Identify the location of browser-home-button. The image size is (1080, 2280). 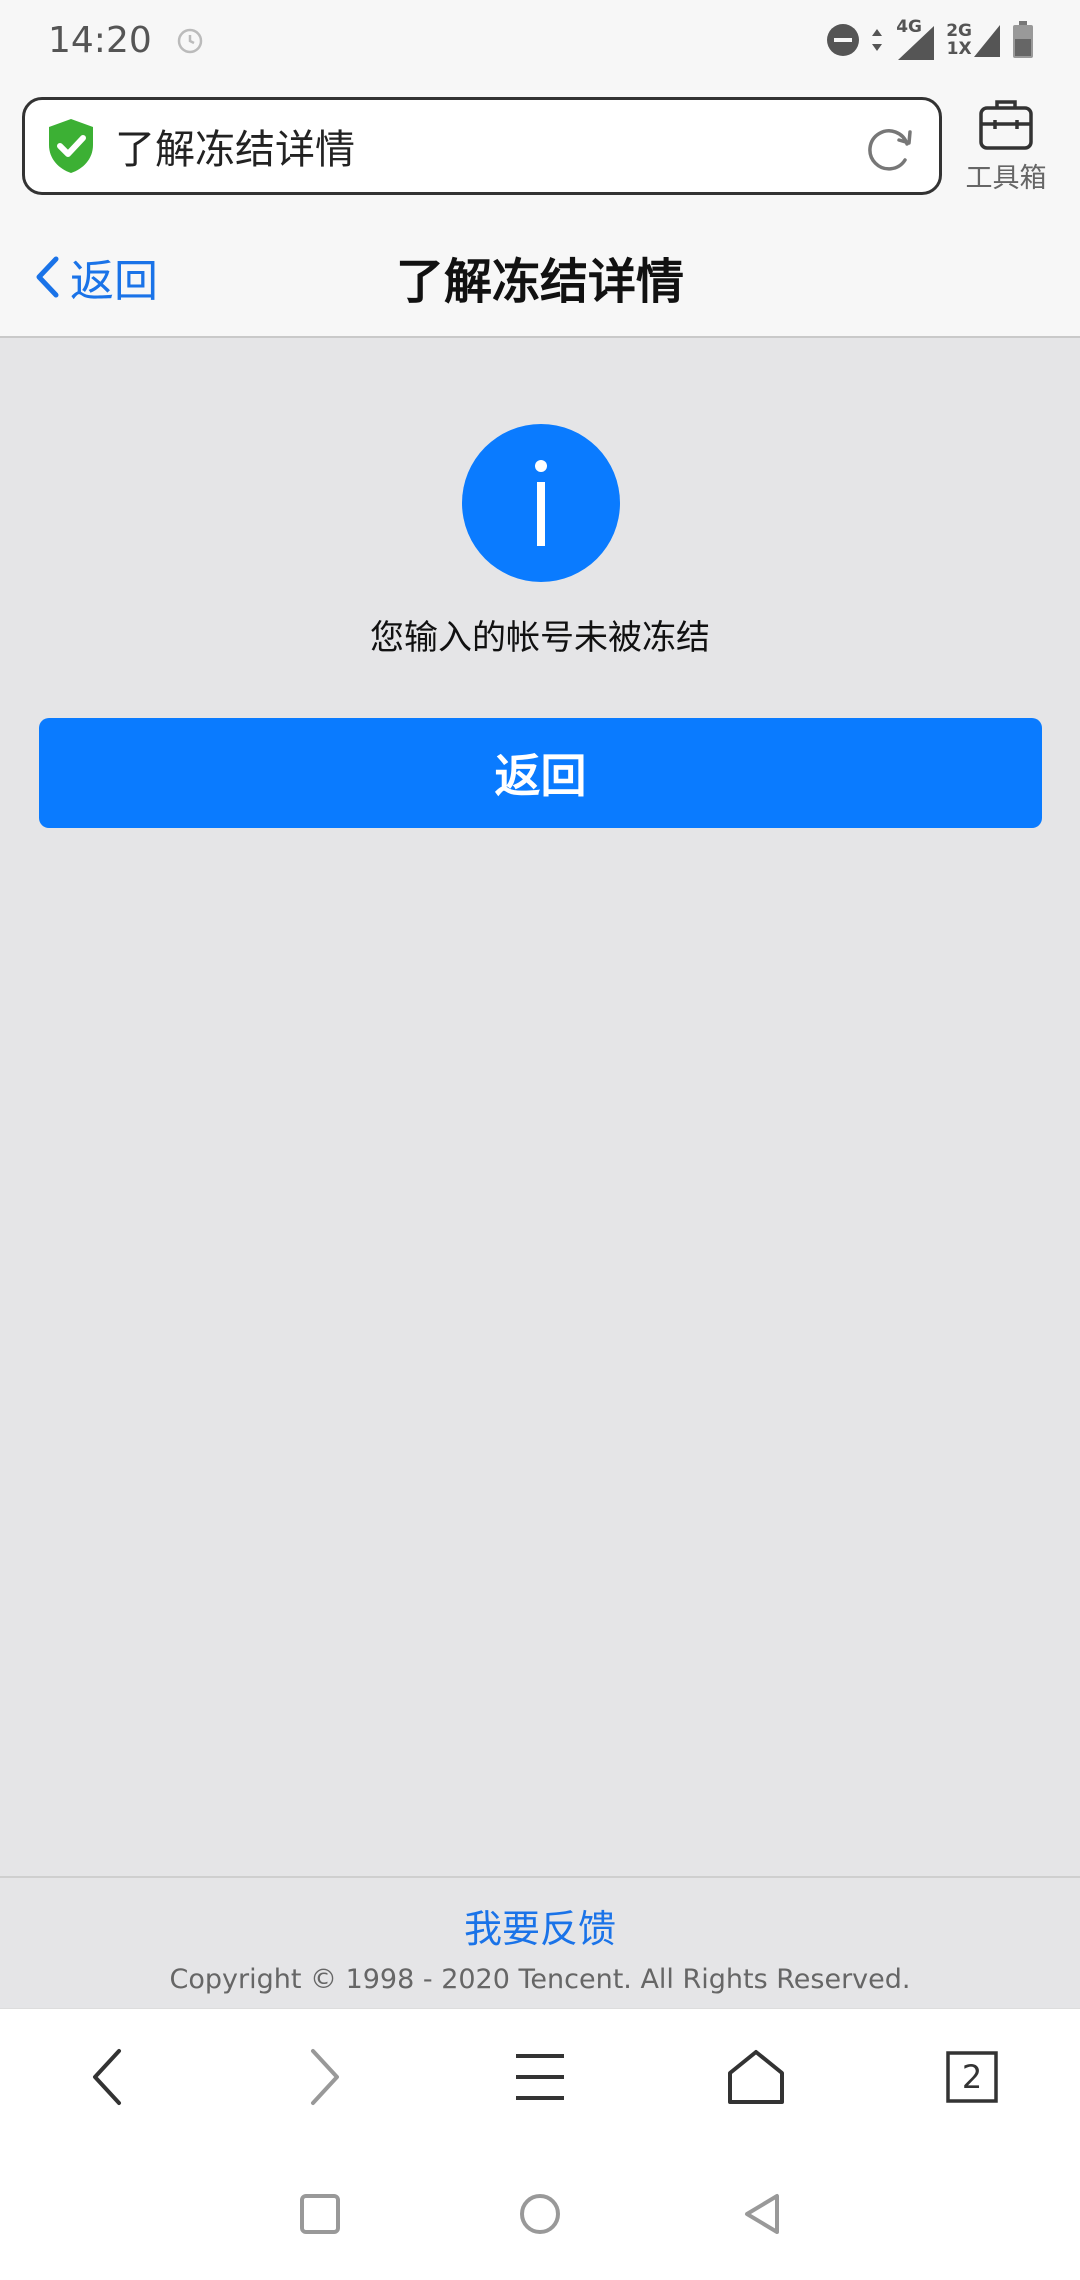
(756, 2077).